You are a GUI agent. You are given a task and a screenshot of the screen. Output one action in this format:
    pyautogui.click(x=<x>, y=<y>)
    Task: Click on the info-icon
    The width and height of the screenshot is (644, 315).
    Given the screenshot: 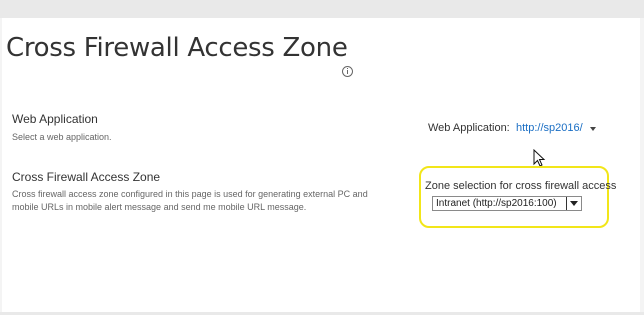 What is the action you would take?
    pyautogui.click(x=347, y=71)
    